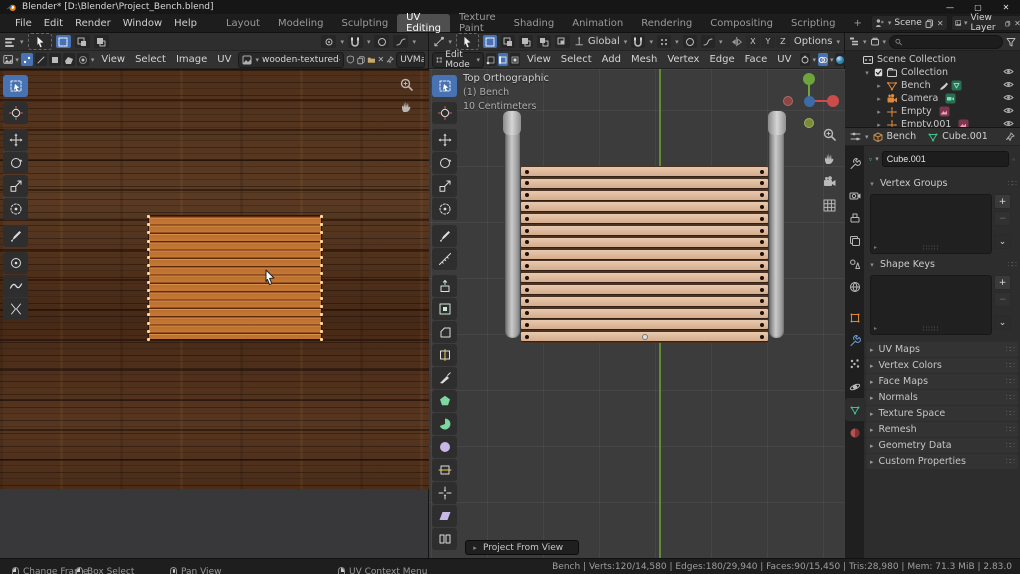 Image resolution: width=1020 pixels, height=574 pixels. I want to click on uv-scale-tool, so click(15, 186).